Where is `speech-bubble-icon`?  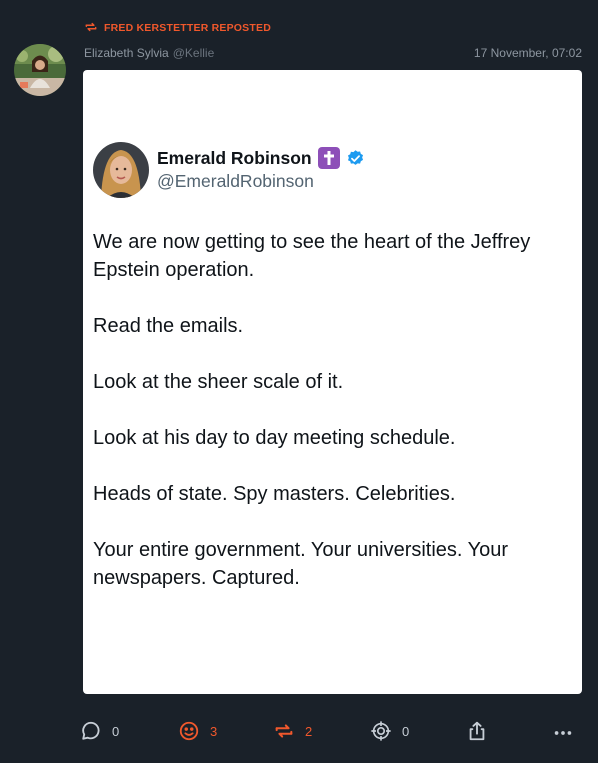
speech-bubble-icon is located at coordinates (91, 731).